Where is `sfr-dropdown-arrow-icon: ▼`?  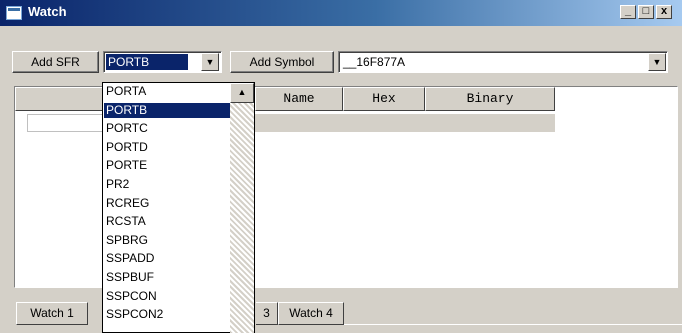
sfr-dropdown-arrow-icon: ▼ is located at coordinates (210, 62).